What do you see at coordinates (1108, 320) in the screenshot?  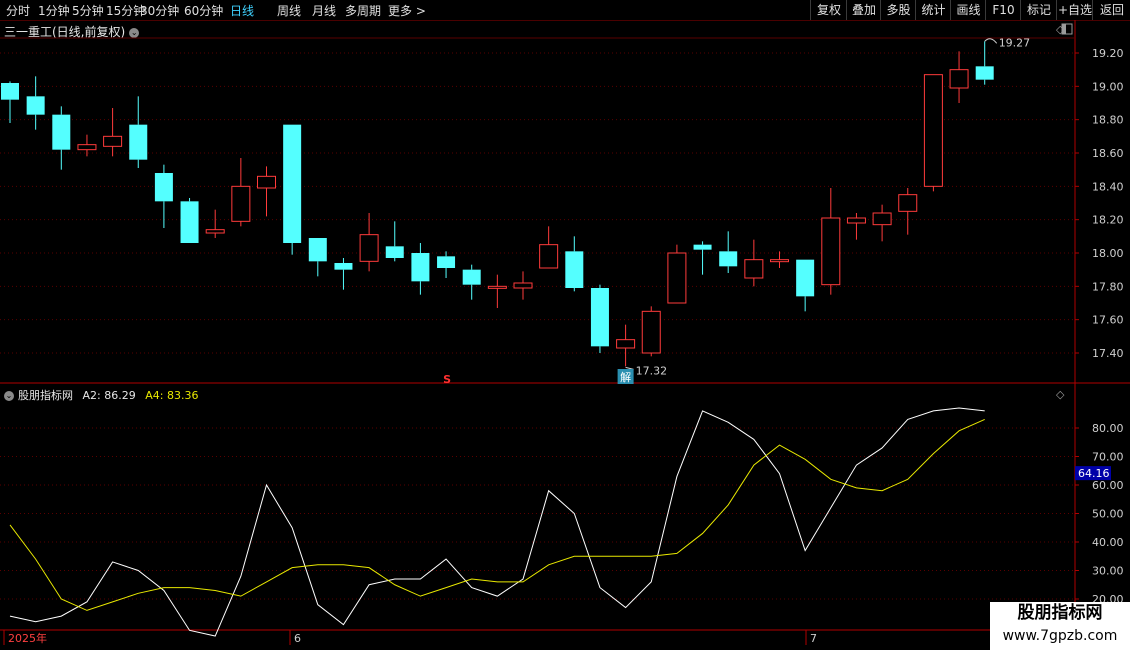 I see `price-tick-label: 17.60` at bounding box center [1108, 320].